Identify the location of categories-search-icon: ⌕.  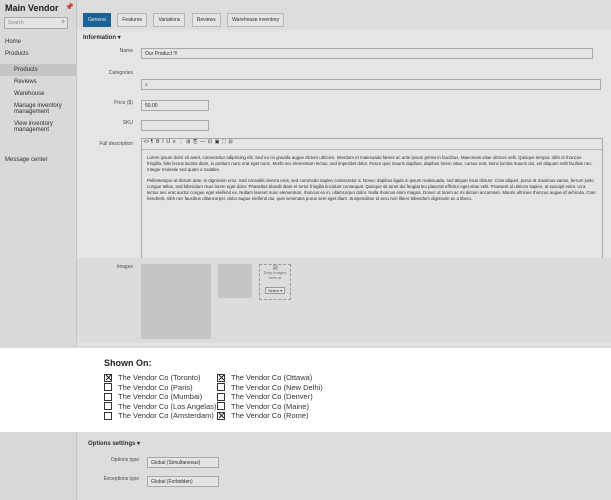
(146, 85).